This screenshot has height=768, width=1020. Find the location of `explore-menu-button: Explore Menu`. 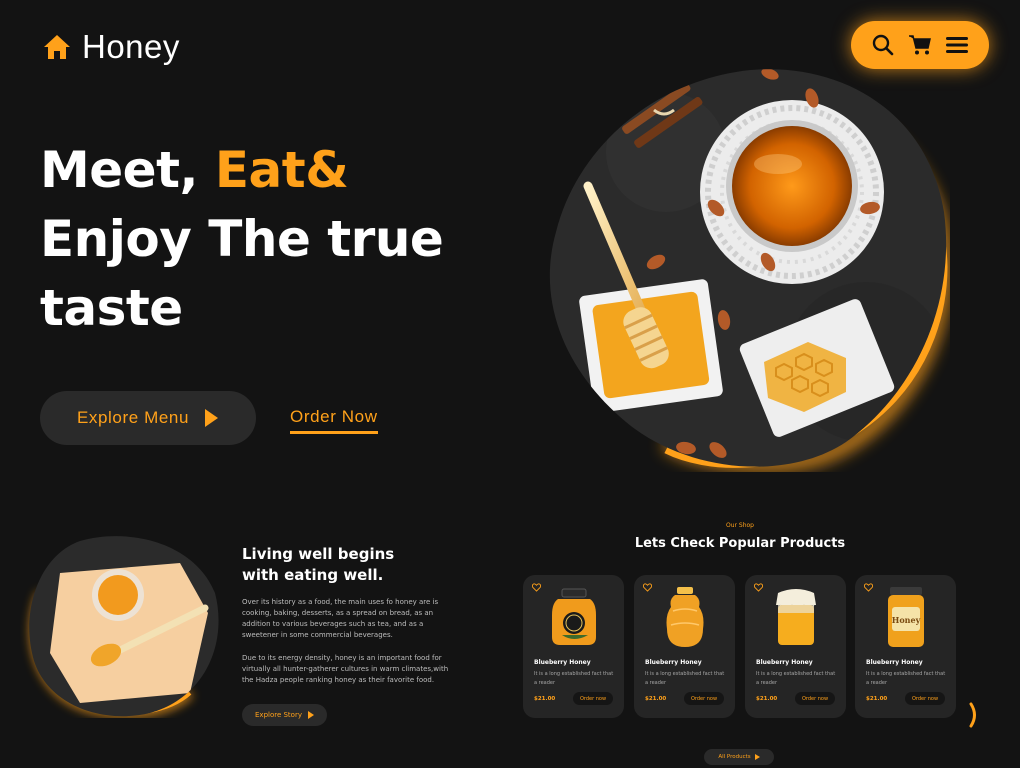

explore-menu-button: Explore Menu is located at coordinates (148, 418).